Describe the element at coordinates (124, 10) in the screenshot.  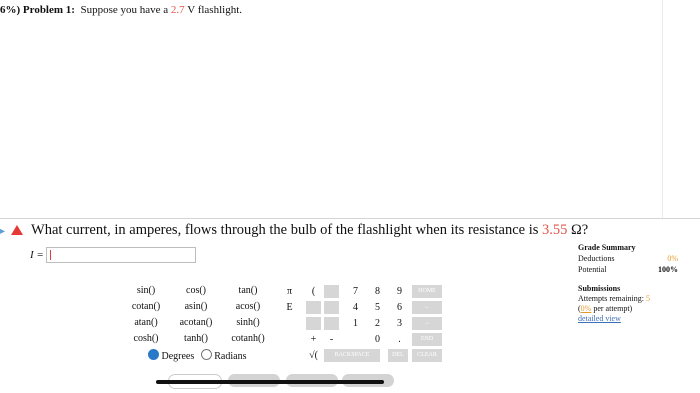
I see `problem-text-before: Suppose you have a` at that location.